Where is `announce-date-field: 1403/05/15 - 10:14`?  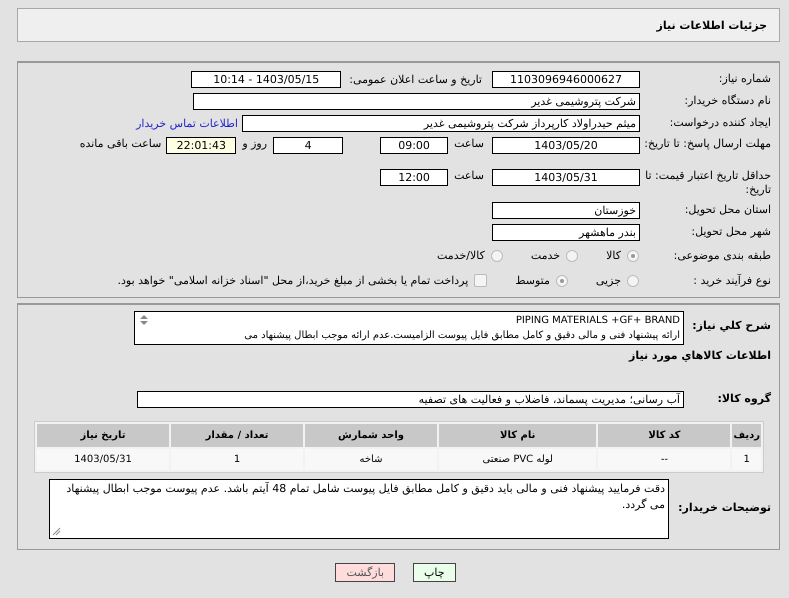 announce-date-field: 1403/05/15 - 10:14 is located at coordinates (266, 79).